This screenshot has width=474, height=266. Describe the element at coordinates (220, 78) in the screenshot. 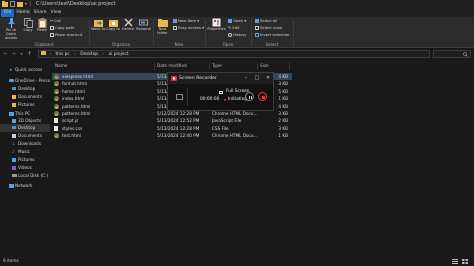

I see `recorder-title-bar: Screen Recorder – □ ✕` at that location.